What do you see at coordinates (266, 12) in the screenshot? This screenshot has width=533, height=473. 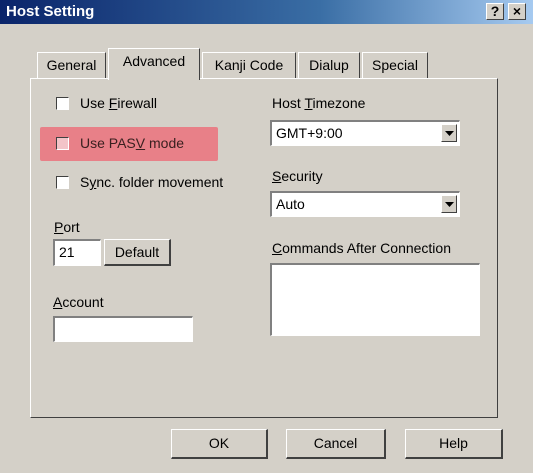 I see `title-bar: Host Setting ? ×` at bounding box center [266, 12].